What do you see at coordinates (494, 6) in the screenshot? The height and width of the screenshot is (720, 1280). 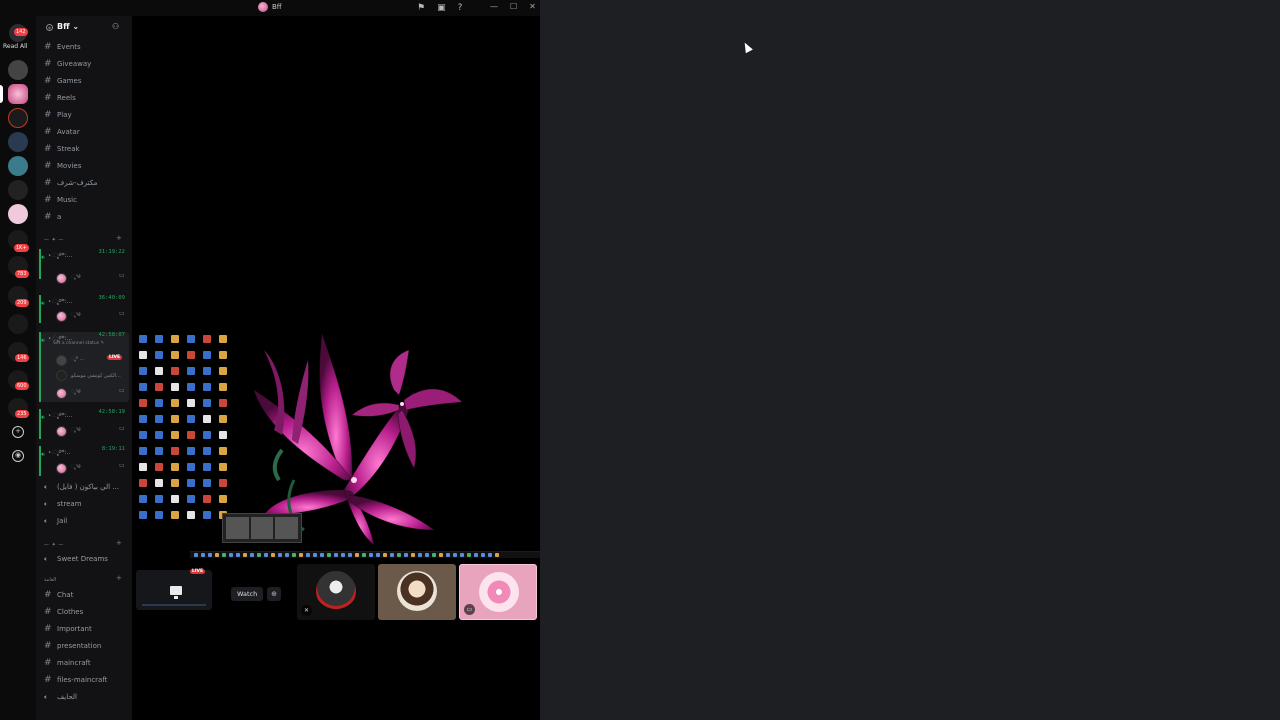 I see `minimize-button: —` at bounding box center [494, 6].